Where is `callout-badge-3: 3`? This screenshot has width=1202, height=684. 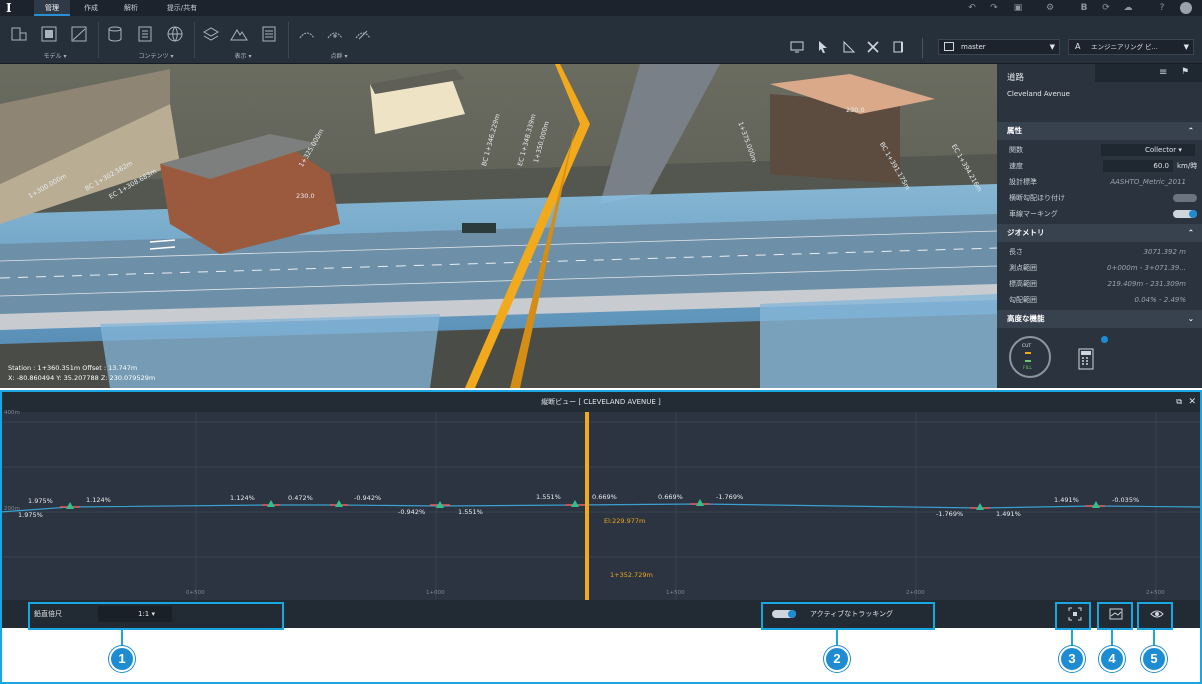 callout-badge-3: 3 is located at coordinates (1072, 659).